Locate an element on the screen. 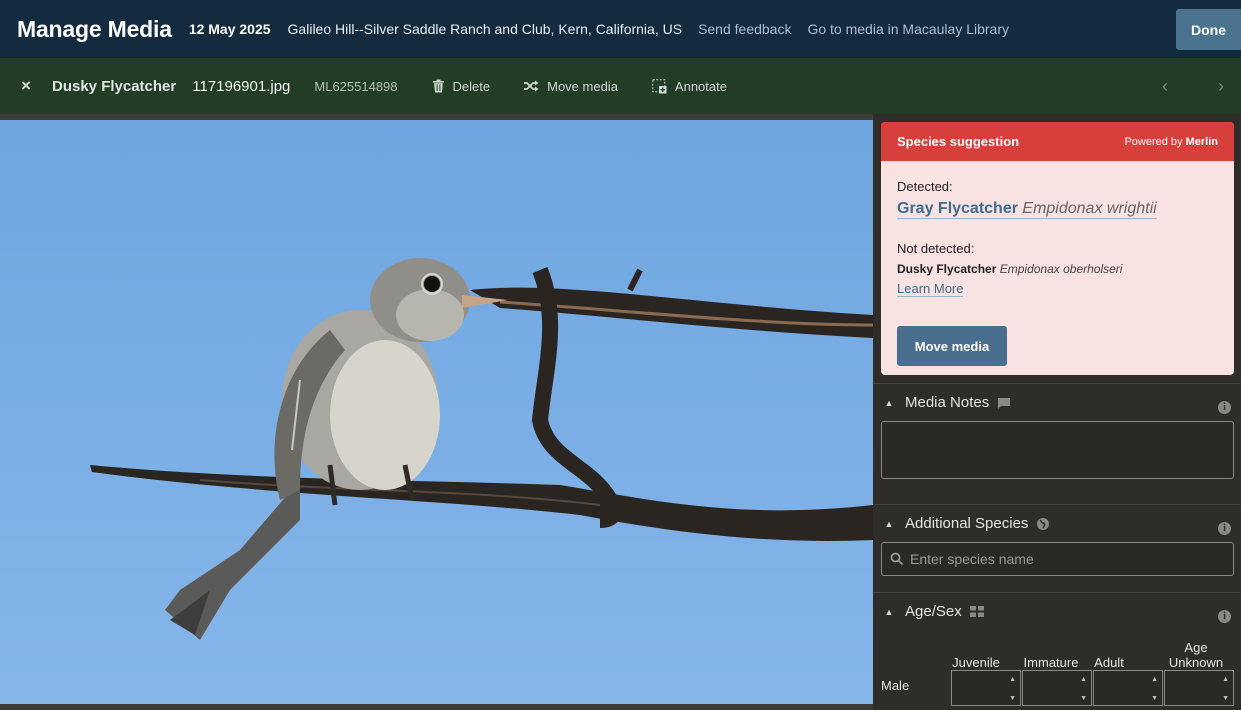 The width and height of the screenshot is (1241, 710). column-immature: Immature is located at coordinates (1051, 662).